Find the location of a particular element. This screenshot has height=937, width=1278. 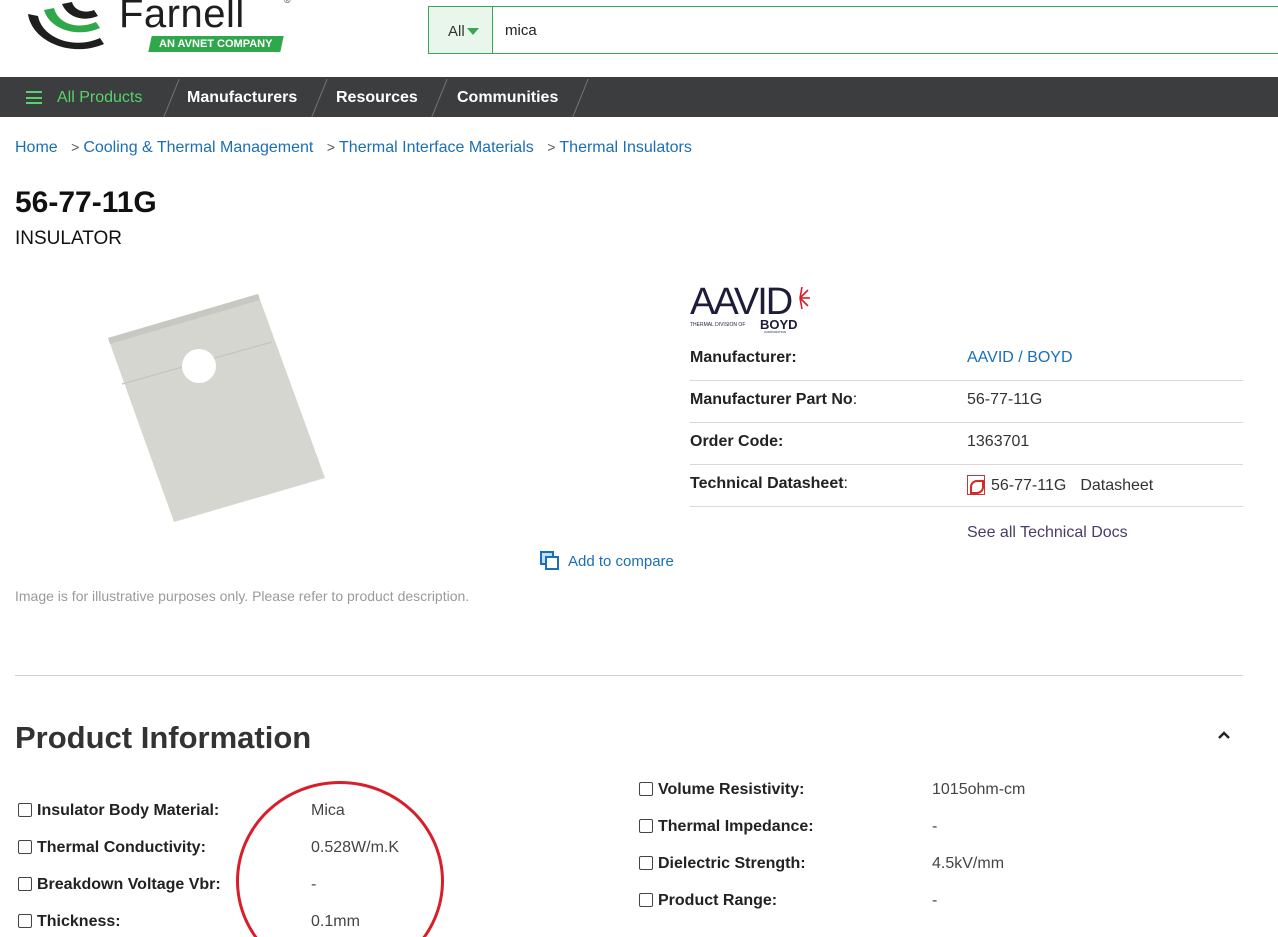

order-code-value: 1363701 is located at coordinates (998, 441).